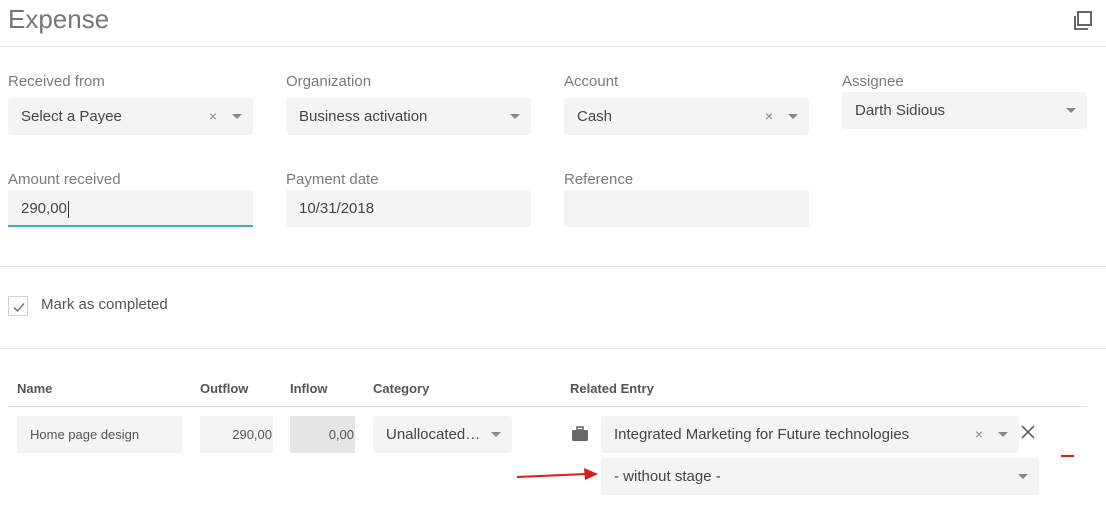  I want to click on received-from-label: Received from, so click(56, 81).